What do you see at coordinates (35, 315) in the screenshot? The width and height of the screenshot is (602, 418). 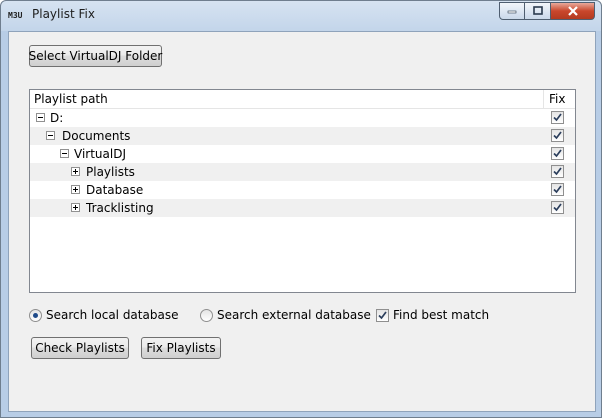 I see `search-local-radio` at bounding box center [35, 315].